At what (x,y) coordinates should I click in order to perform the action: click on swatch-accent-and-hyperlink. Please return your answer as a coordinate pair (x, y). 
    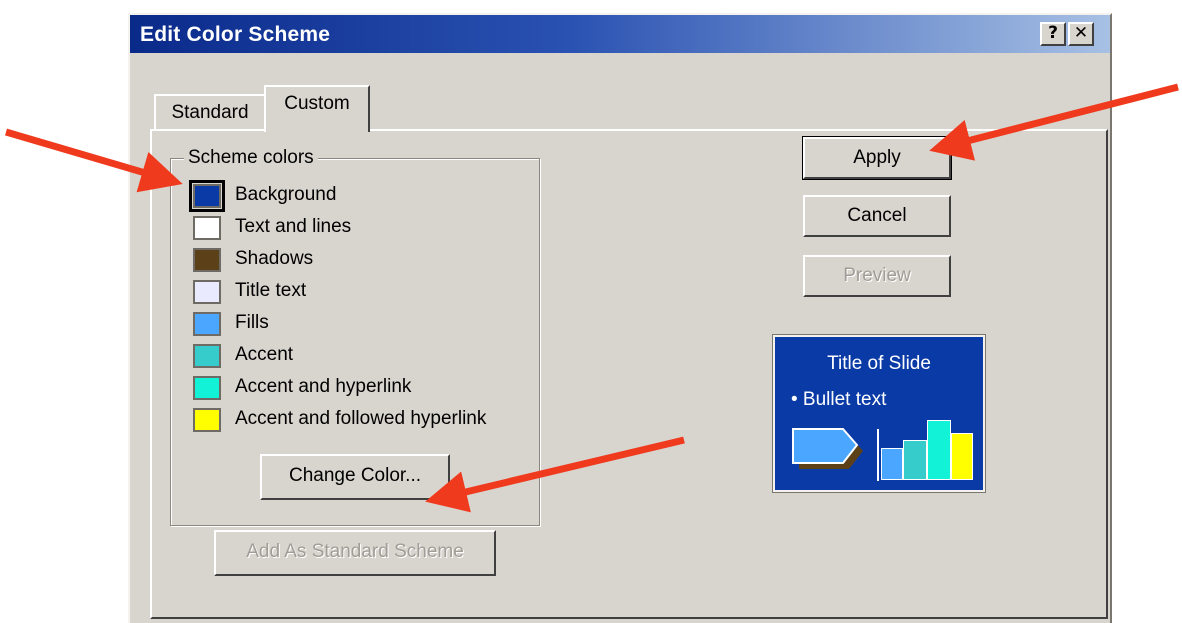
    Looking at the image, I should click on (207, 388).